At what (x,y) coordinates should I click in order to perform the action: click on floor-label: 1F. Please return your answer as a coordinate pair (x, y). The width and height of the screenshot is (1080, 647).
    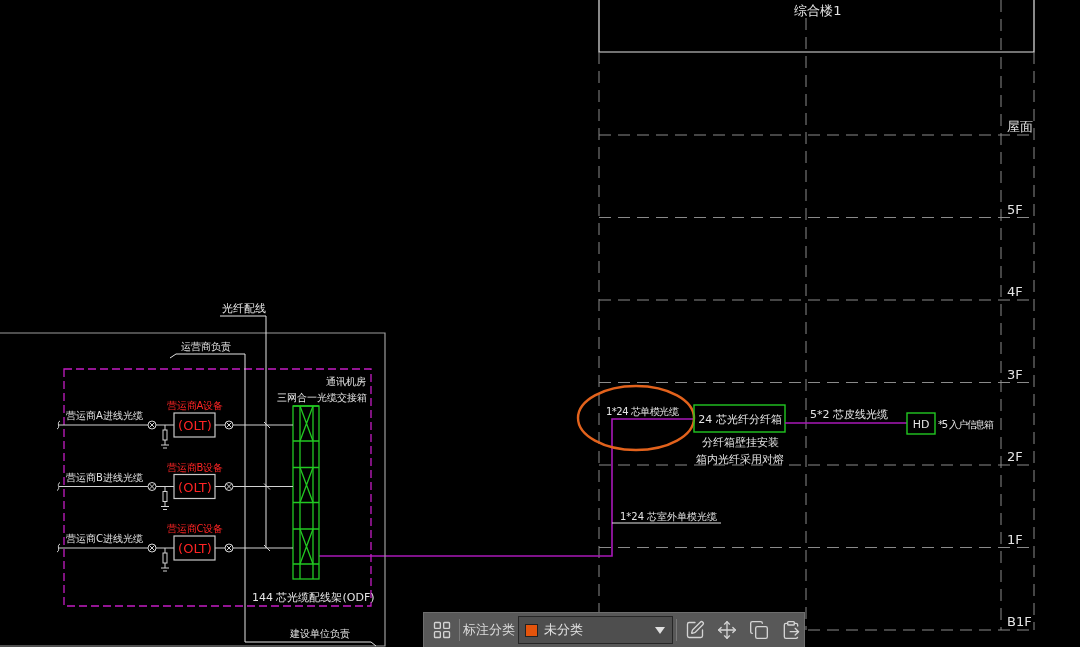
    Looking at the image, I should click on (1015, 539).